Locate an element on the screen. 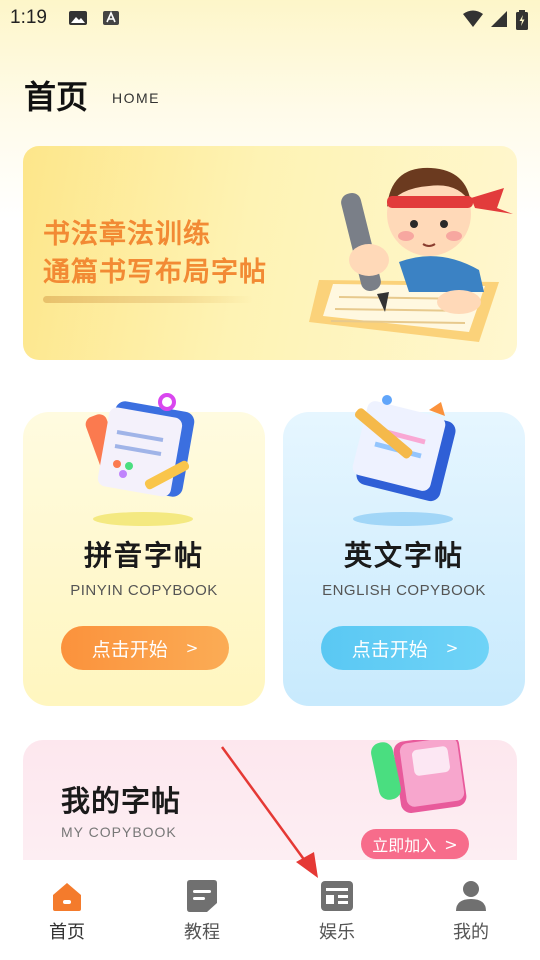  image-icon is located at coordinates (78, 18).